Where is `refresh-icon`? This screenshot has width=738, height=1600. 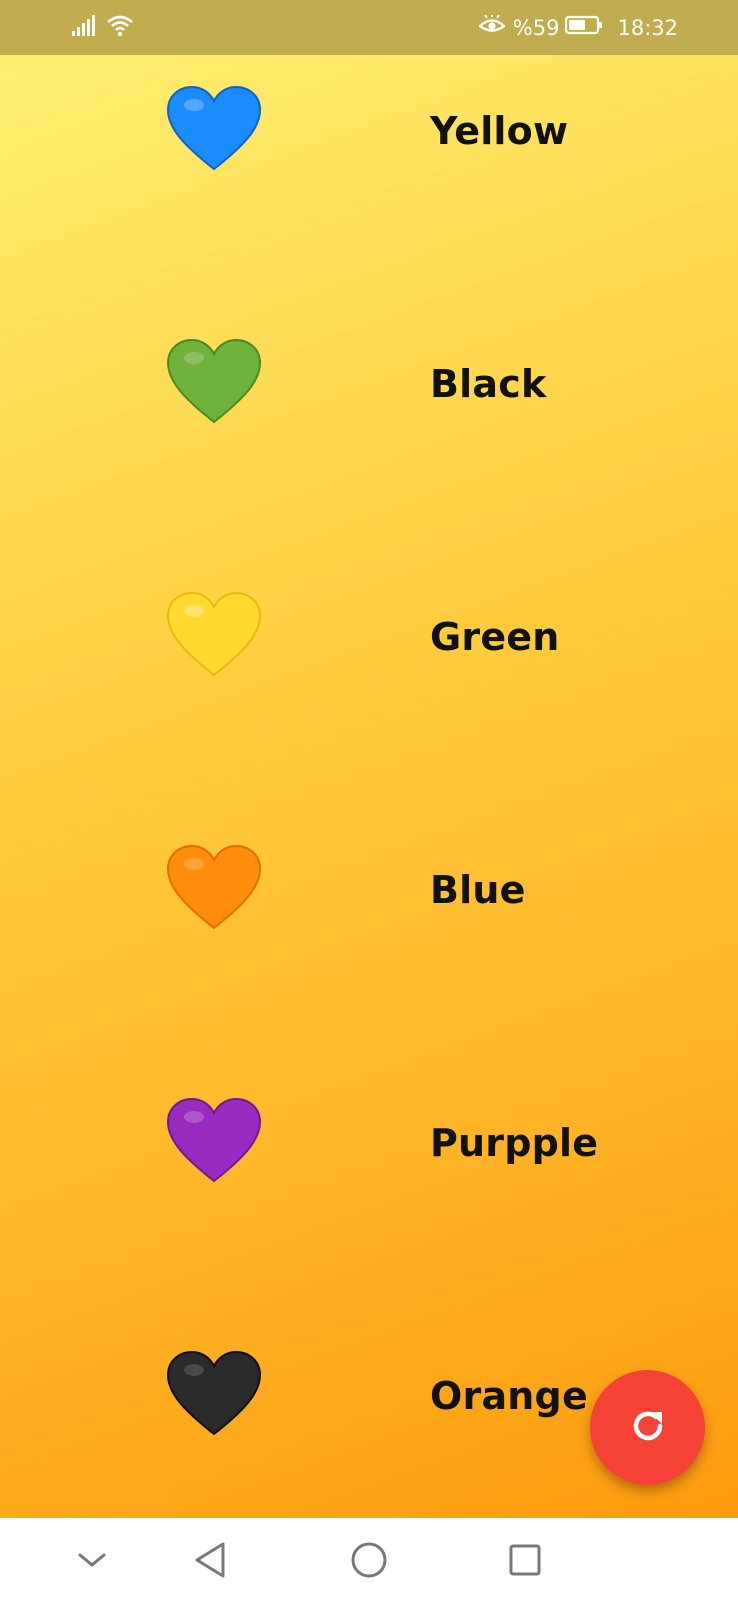
refresh-icon is located at coordinates (648, 1428).